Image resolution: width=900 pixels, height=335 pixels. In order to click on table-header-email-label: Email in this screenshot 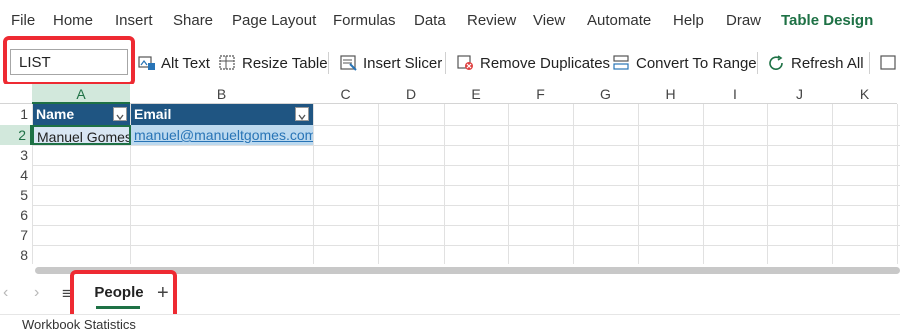, I will do `click(153, 114)`.